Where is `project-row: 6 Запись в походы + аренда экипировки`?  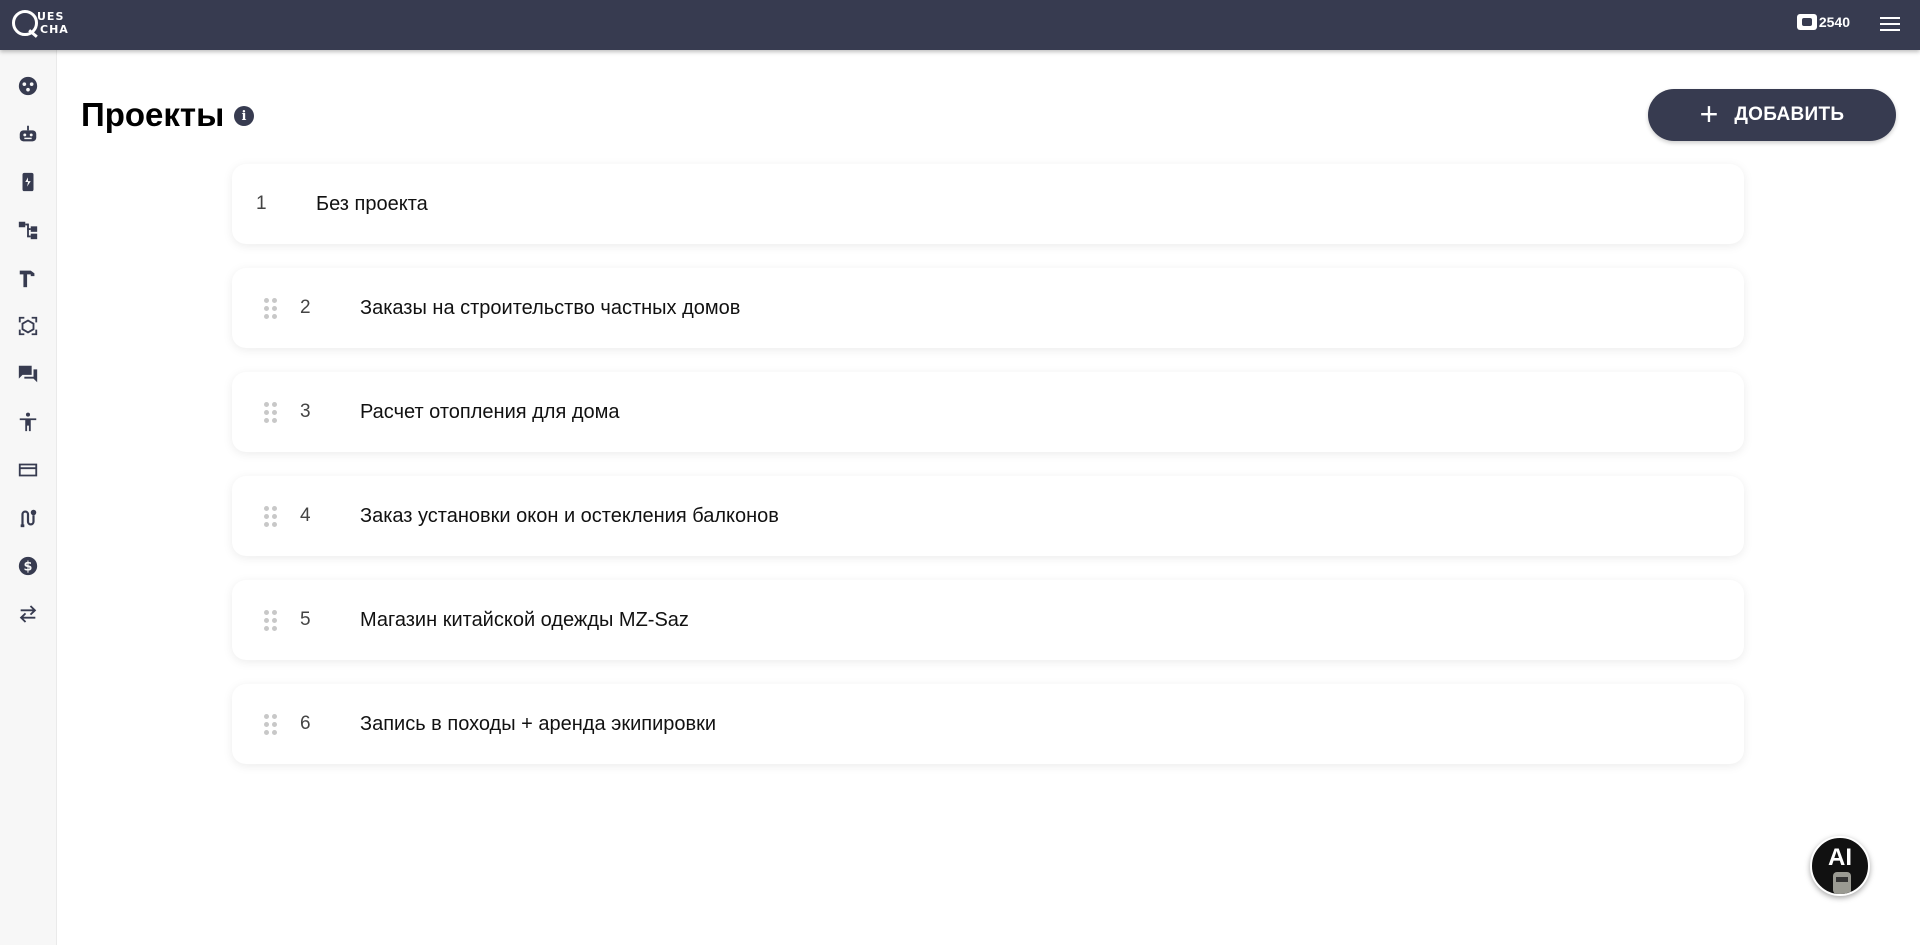
project-row: 6 Запись в походы + аренда экипировки is located at coordinates (988, 724).